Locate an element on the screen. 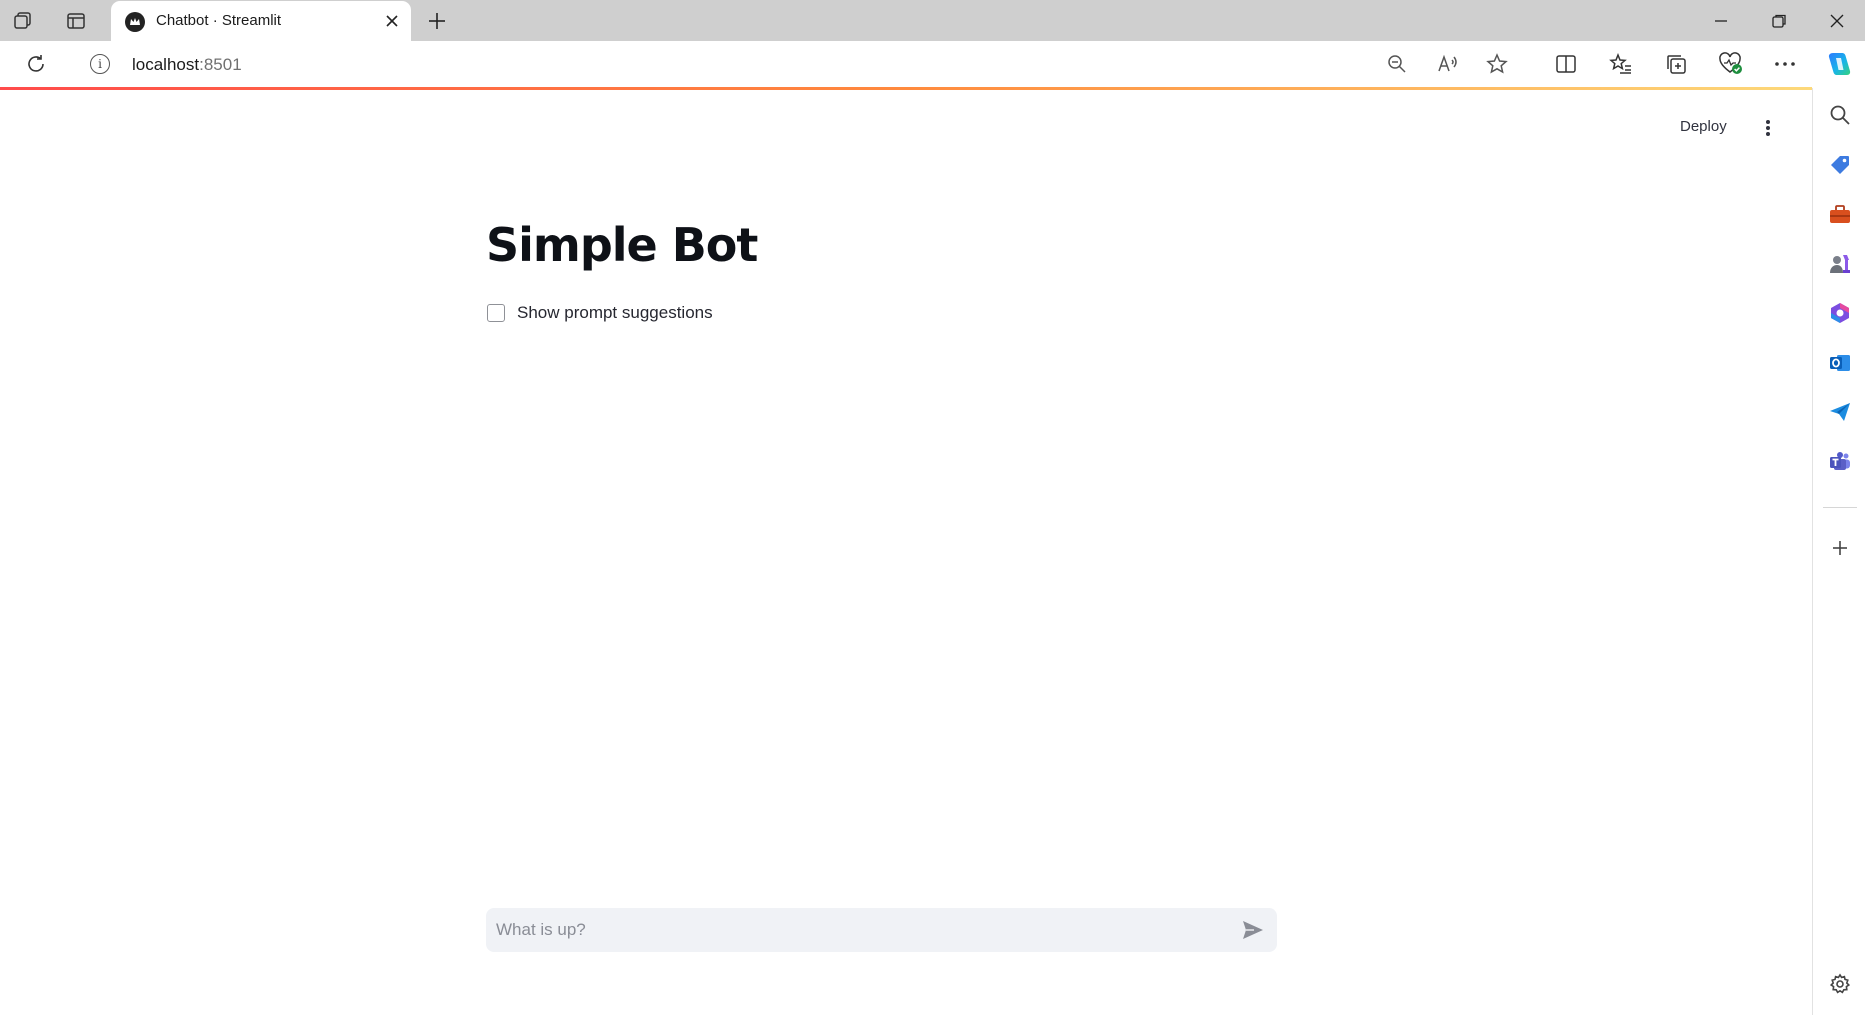  edge-sidebar is located at coordinates (1838, 551).